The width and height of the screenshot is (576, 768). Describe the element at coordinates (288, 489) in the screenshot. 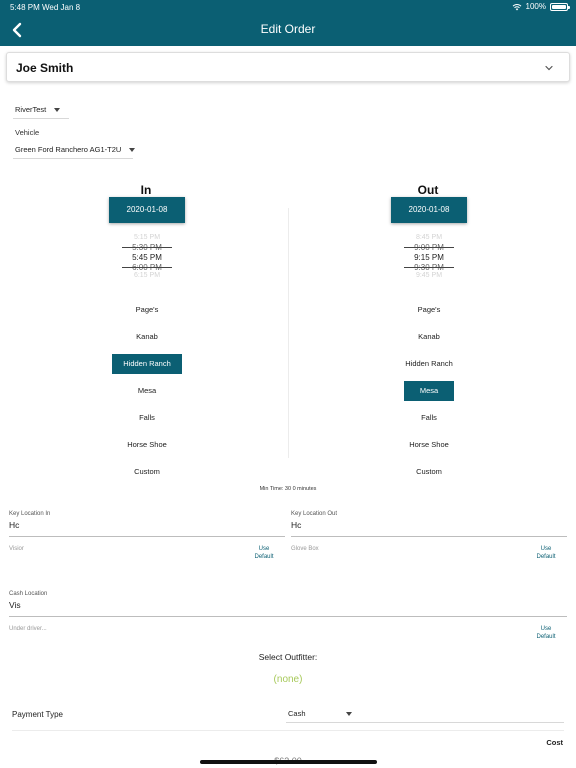

I see `min-time-text: Min Time: 30 0 minutes` at that location.